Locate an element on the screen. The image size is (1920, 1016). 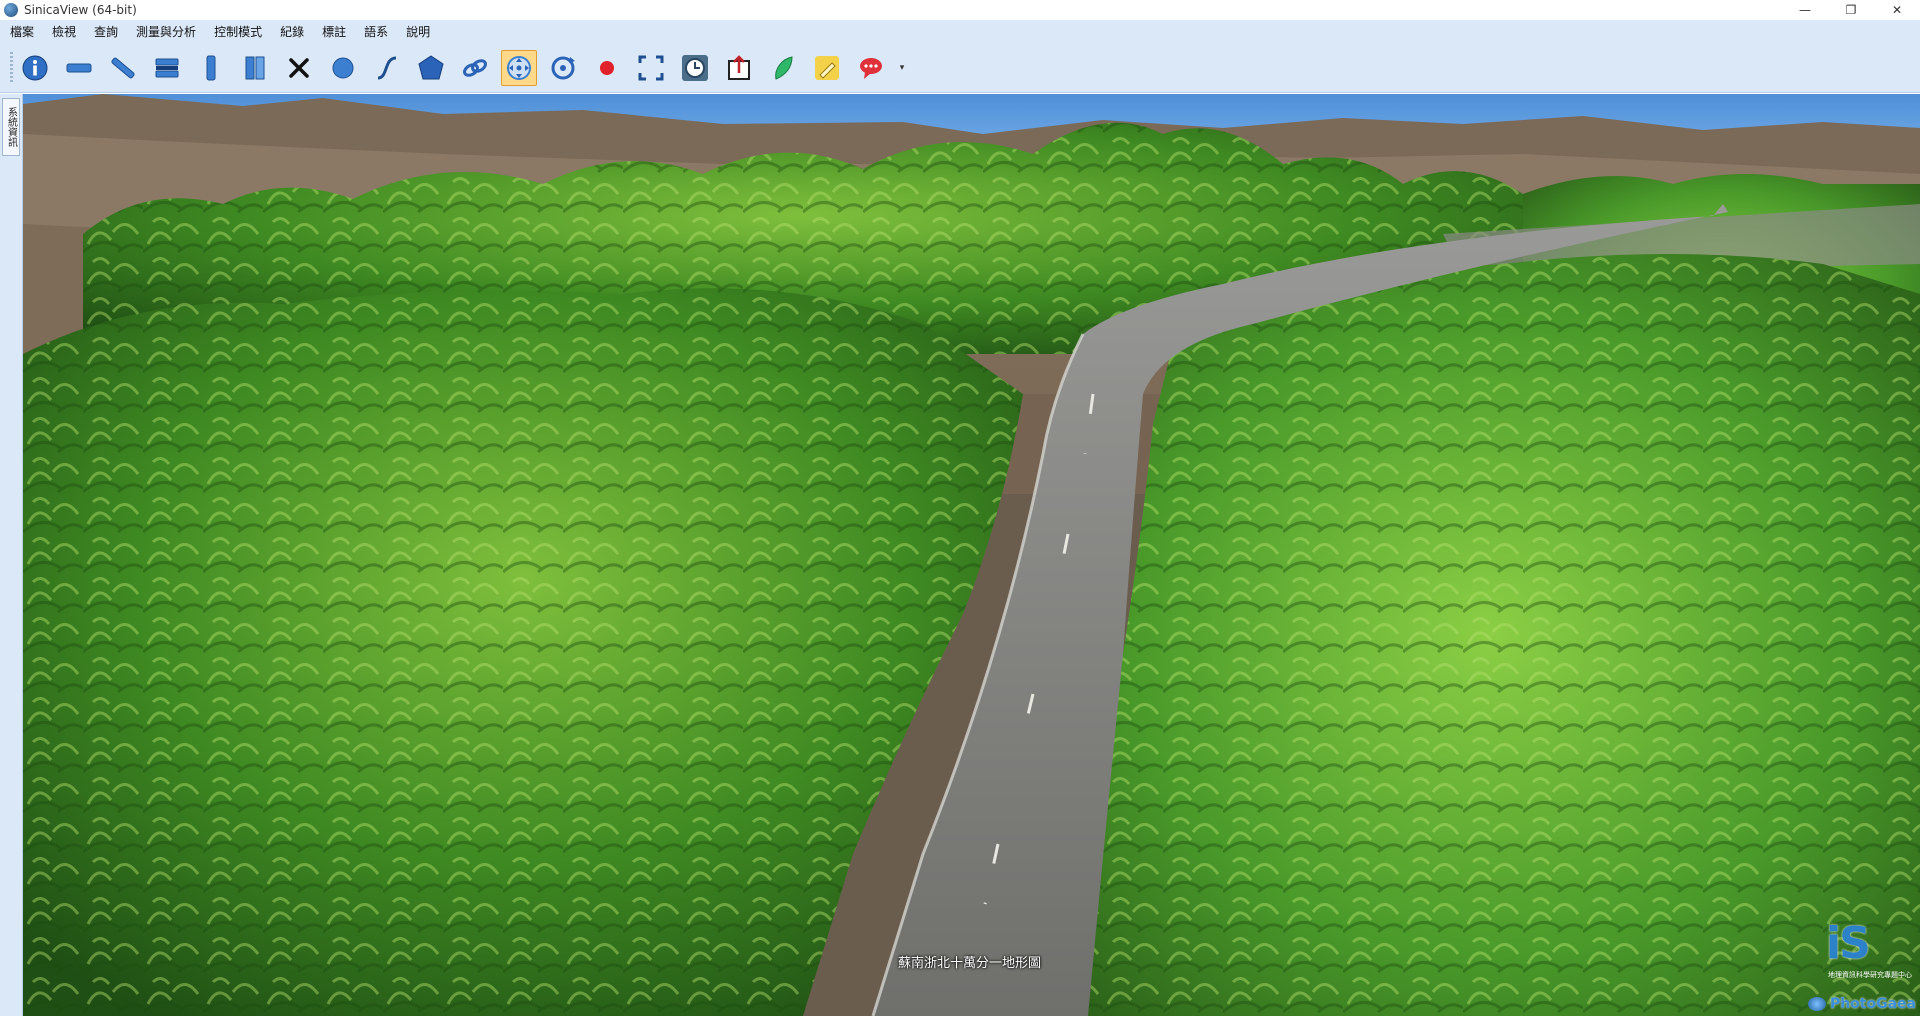
layer-stack-button is located at coordinates (167, 68).